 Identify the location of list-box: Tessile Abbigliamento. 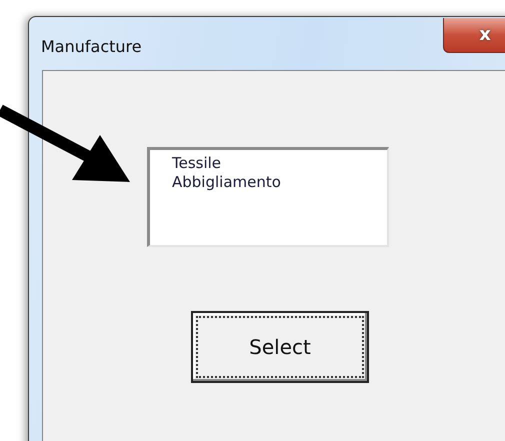
(268, 197).